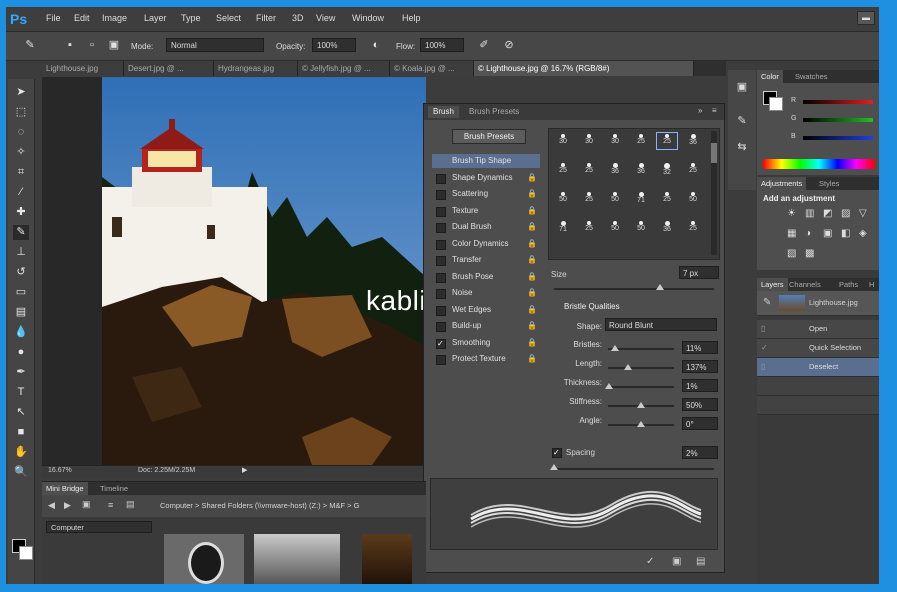 Image resolution: width=897 pixels, height=592 pixels. I want to click on tab-more: H, so click(871, 284).